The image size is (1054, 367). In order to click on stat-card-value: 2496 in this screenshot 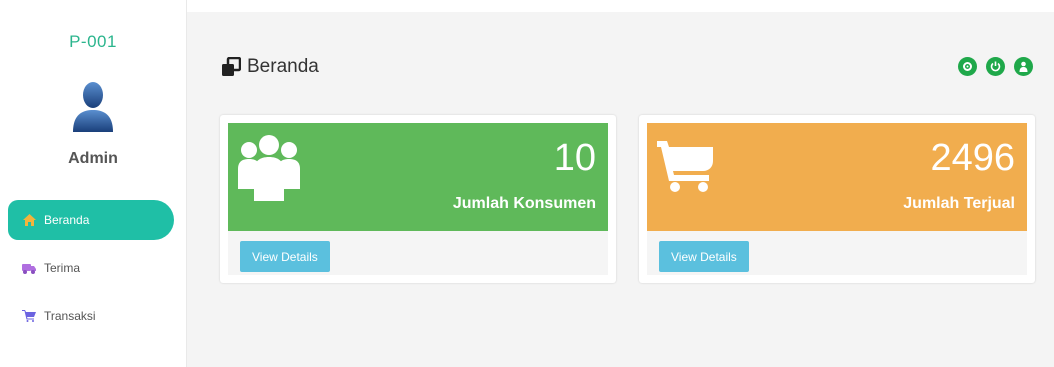, I will do `click(972, 158)`.